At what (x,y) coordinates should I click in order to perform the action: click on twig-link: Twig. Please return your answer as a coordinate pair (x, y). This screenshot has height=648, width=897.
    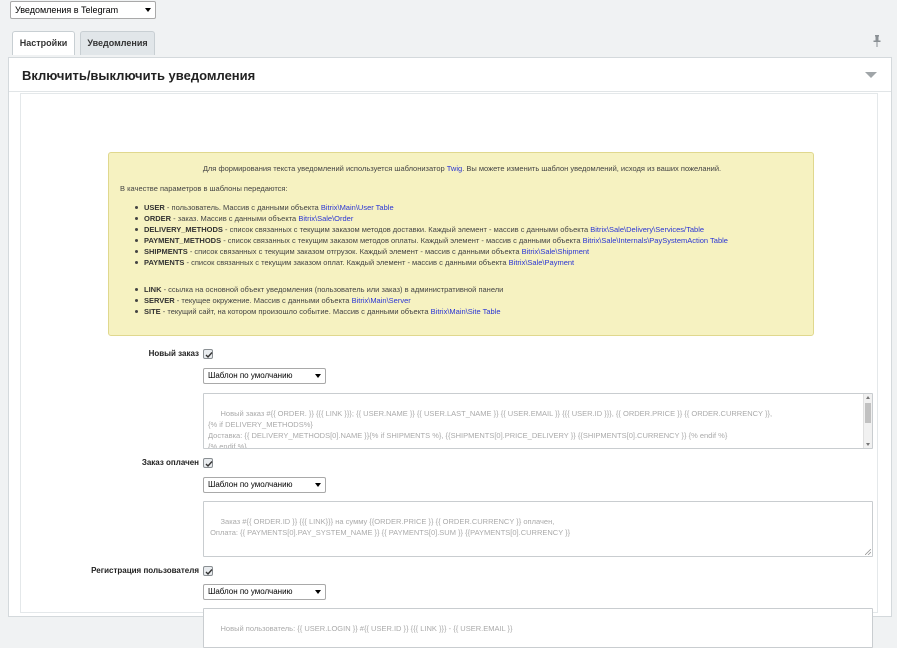
    Looking at the image, I should click on (454, 168).